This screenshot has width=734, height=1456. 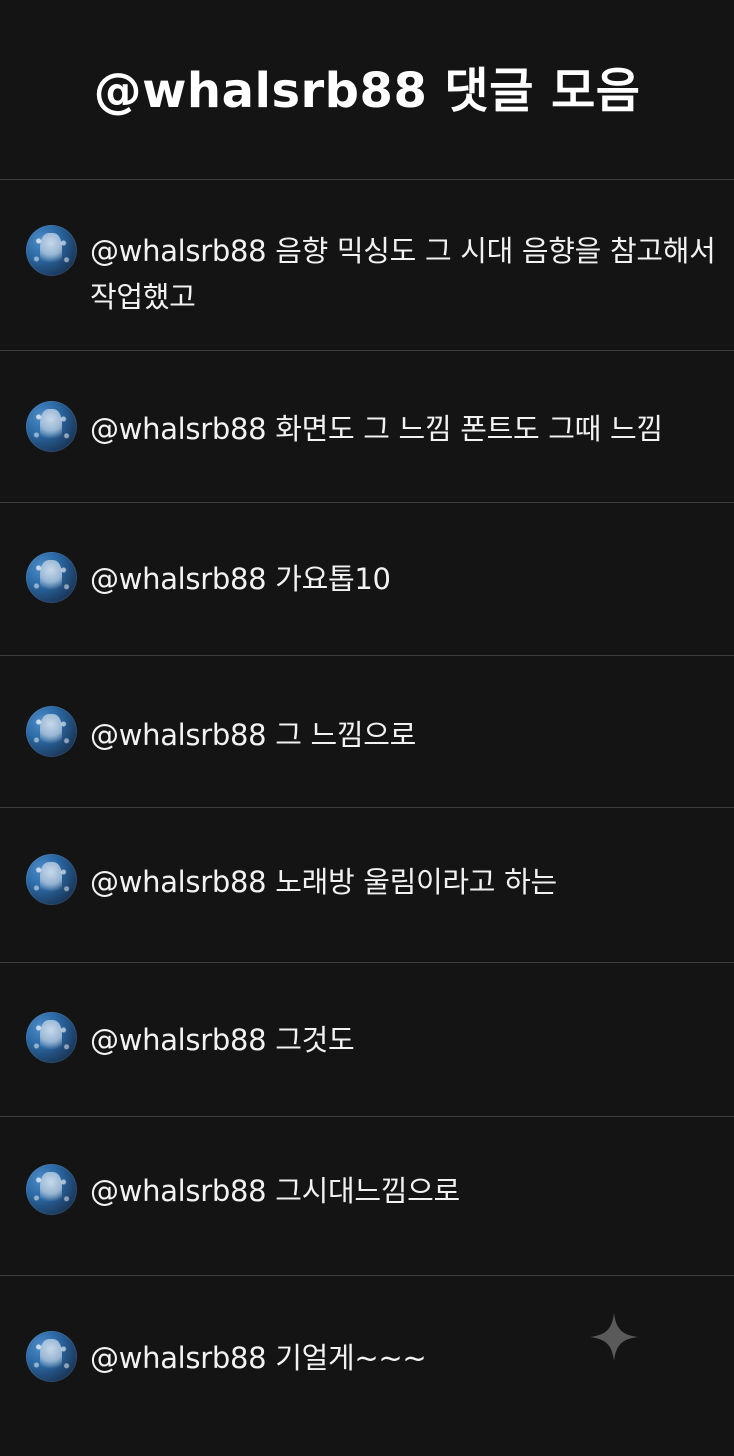 What do you see at coordinates (409, 274) in the screenshot?
I see `comment-content: @whalsrb88 음향 믹싱도 그 시대 음향을 참고해서 작업했고` at bounding box center [409, 274].